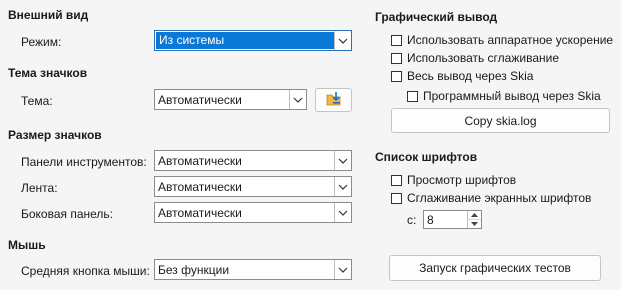 This screenshot has height=290, width=621. What do you see at coordinates (412, 220) in the screenshot?
I see `from-label: с:` at bounding box center [412, 220].